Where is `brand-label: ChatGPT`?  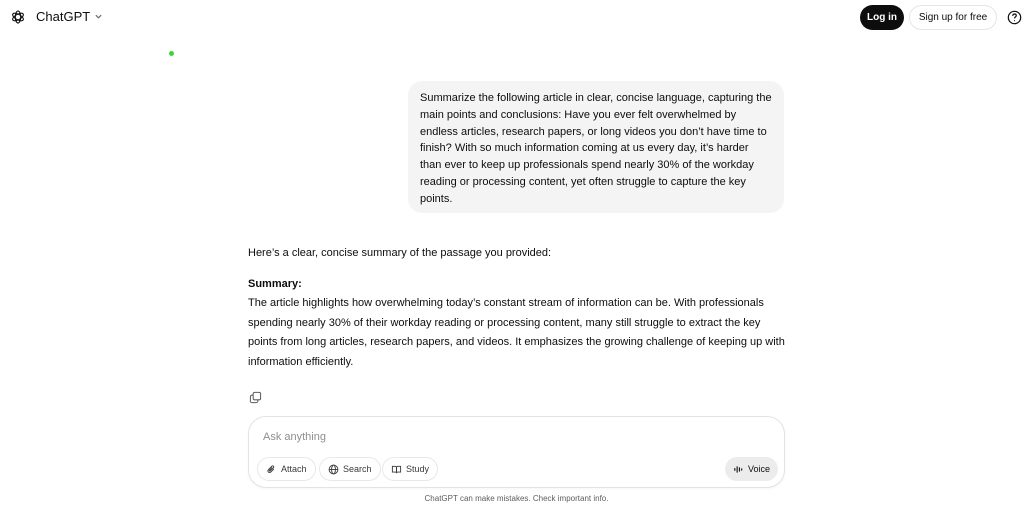
brand-label: ChatGPT is located at coordinates (63, 16).